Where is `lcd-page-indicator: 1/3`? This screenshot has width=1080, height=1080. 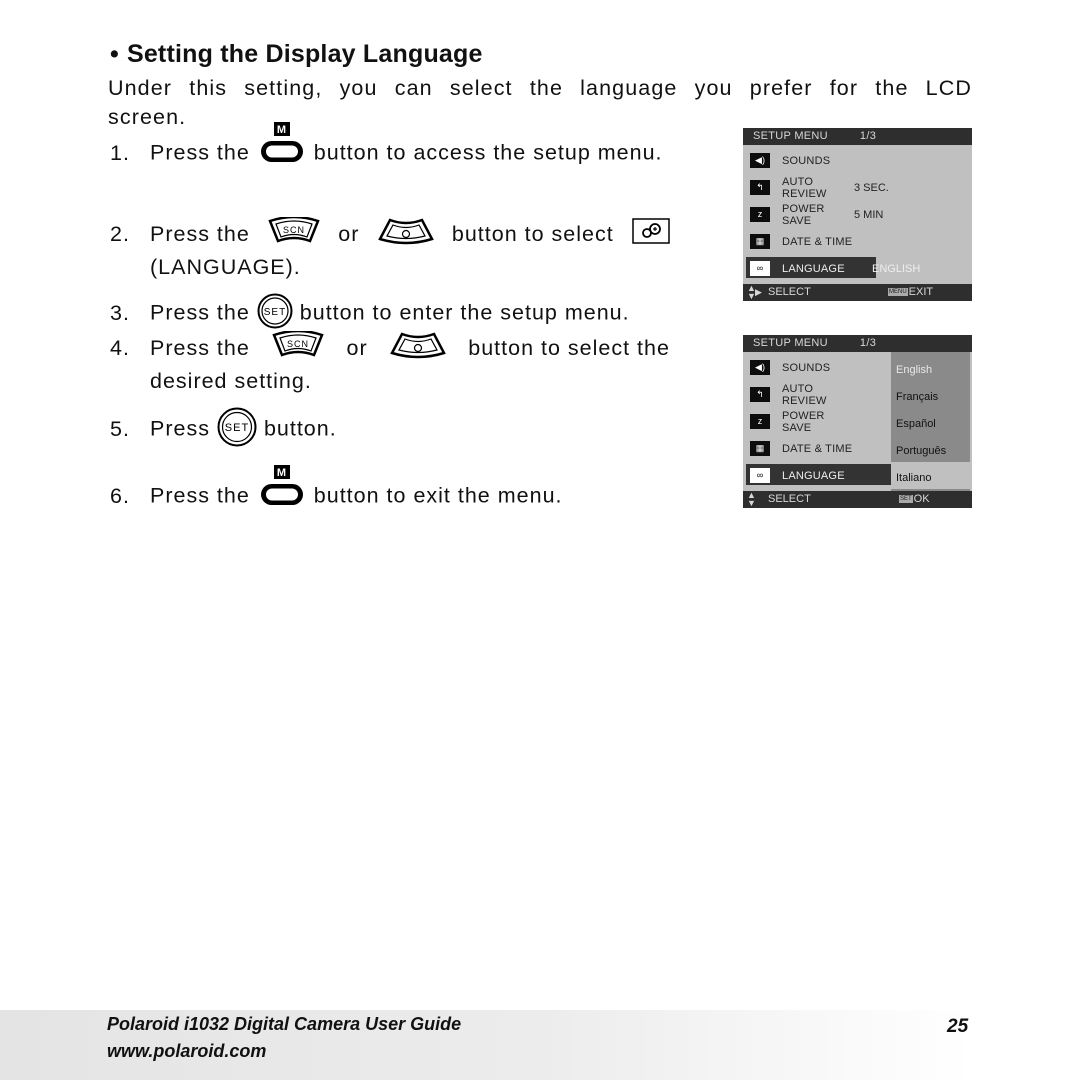 lcd-page-indicator: 1/3 is located at coordinates (868, 136).